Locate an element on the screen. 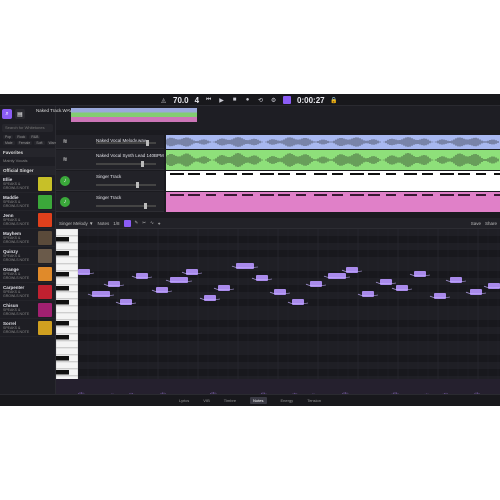 Image resolution: width=500 pixels, height=500 pixels. singer-item: Sorrel SPEAKS & GROWLS NOTE is located at coordinates (27, 328).